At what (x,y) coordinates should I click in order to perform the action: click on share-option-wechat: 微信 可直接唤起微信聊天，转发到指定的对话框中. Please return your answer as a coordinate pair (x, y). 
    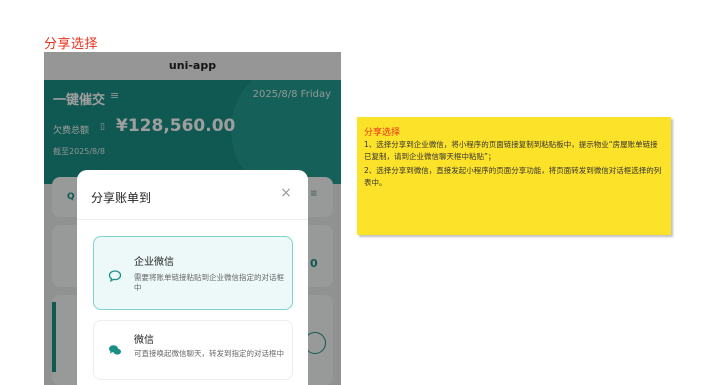
    Looking at the image, I should click on (193, 350).